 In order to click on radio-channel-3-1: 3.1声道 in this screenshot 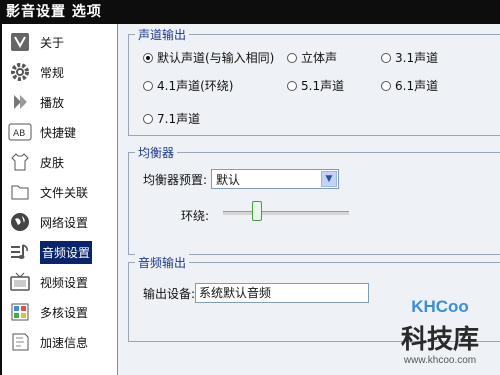, I will do `click(409, 57)`.